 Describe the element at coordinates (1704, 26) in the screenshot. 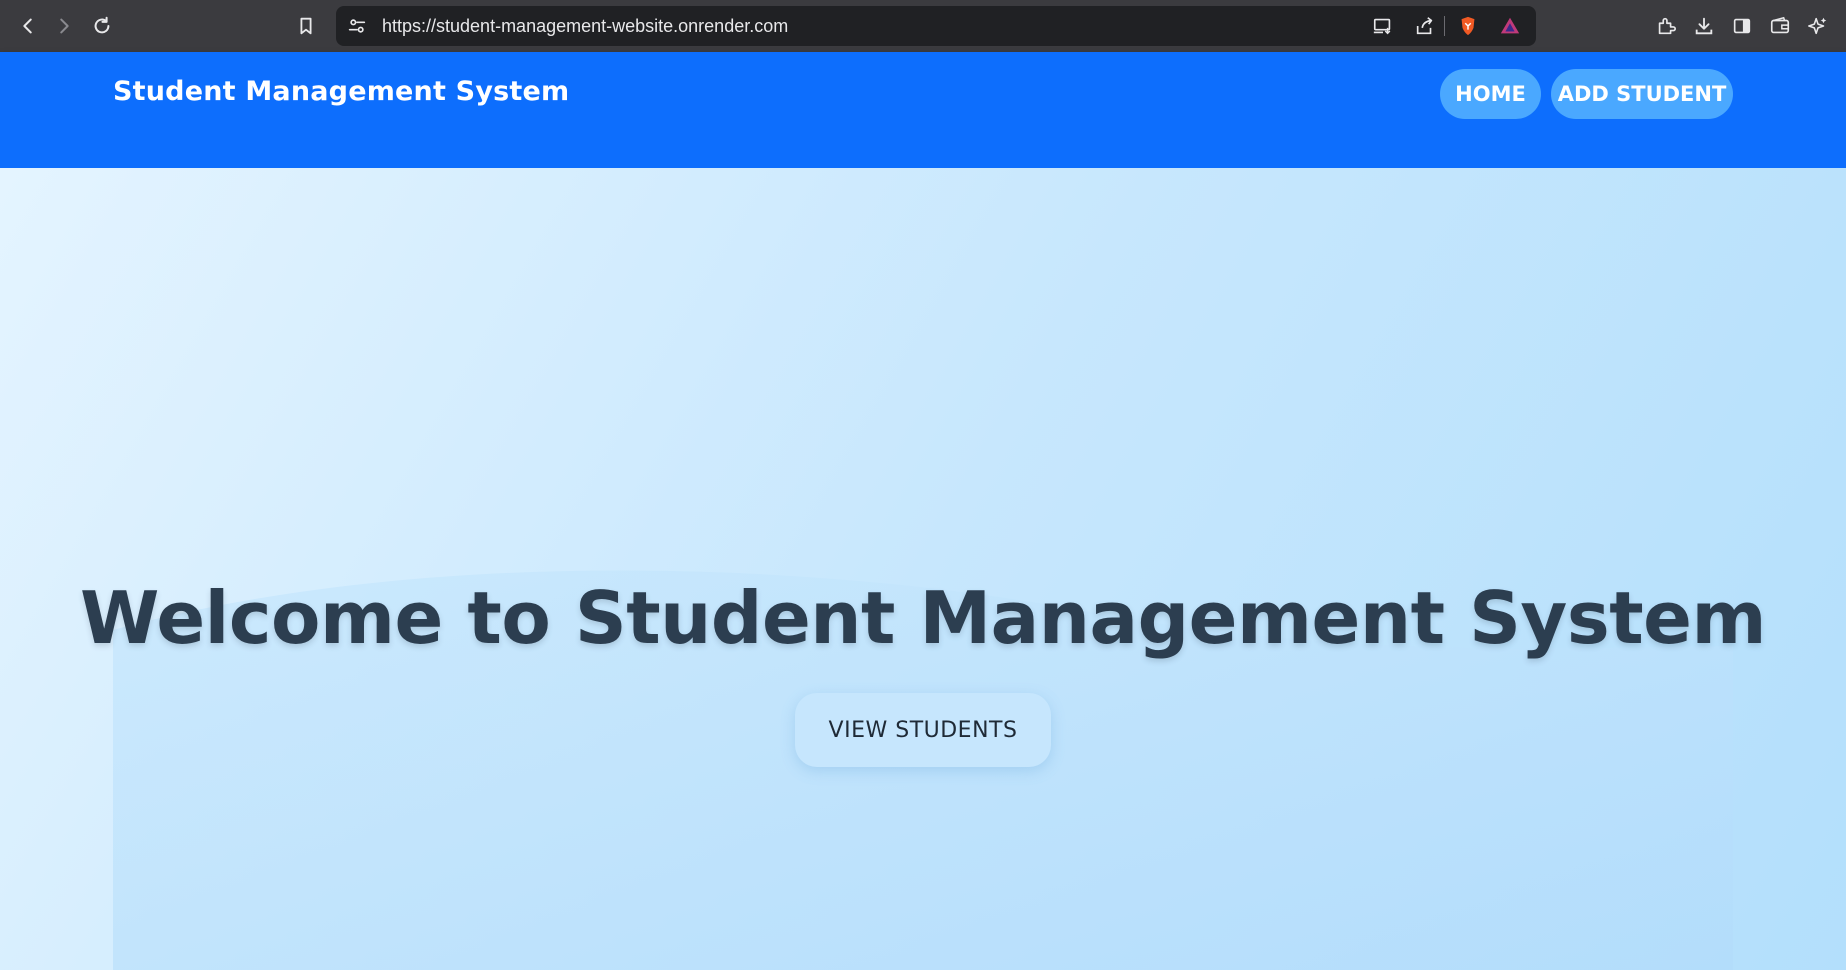

I see `download-icon` at that location.